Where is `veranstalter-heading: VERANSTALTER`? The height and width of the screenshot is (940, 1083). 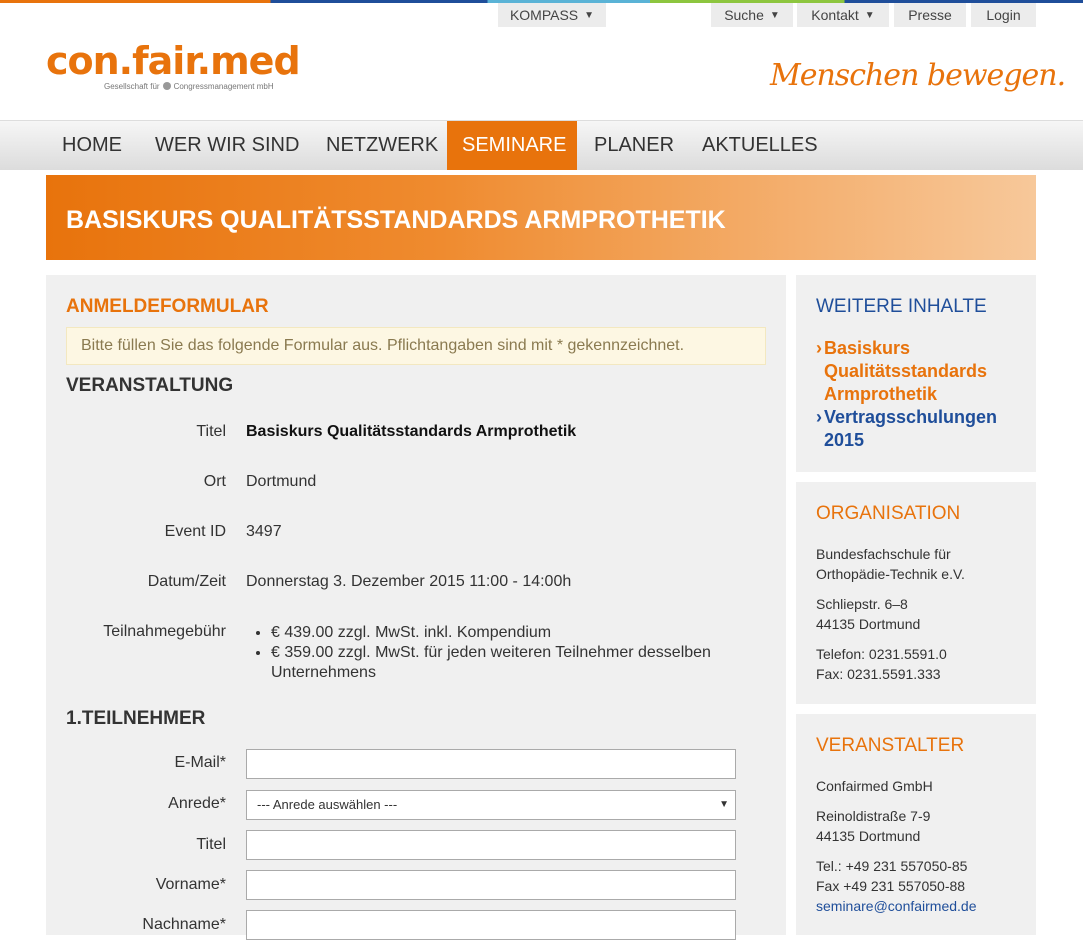 veranstalter-heading: VERANSTALTER is located at coordinates (890, 745).